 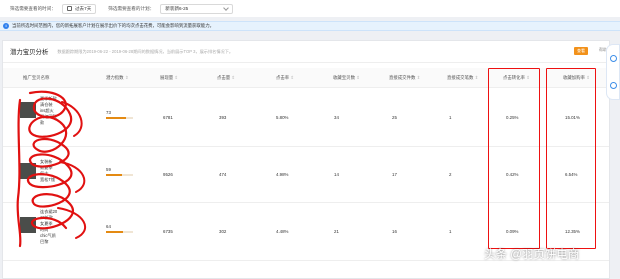 I want to click on date-filter-label: 筛选需要查看的时间：, so click(x=33, y=8).